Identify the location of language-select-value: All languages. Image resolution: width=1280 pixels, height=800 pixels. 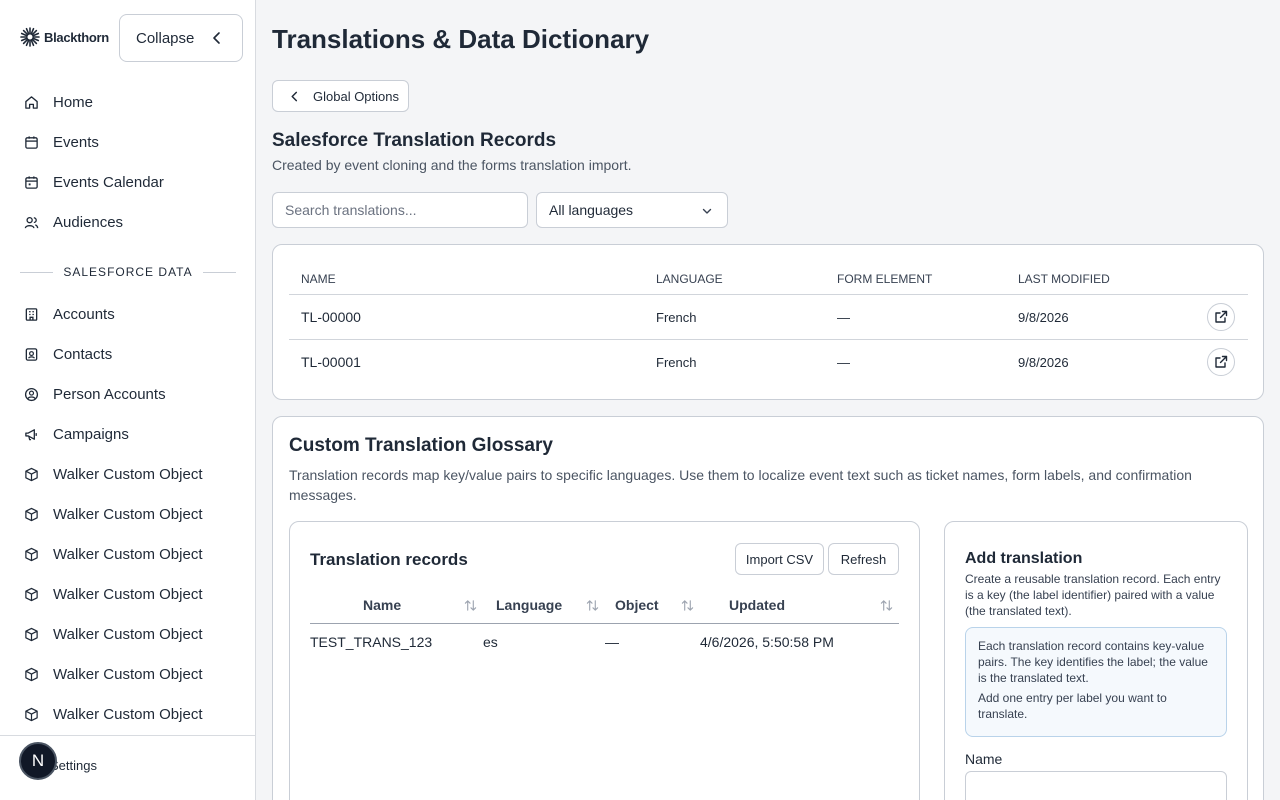
(591, 210).